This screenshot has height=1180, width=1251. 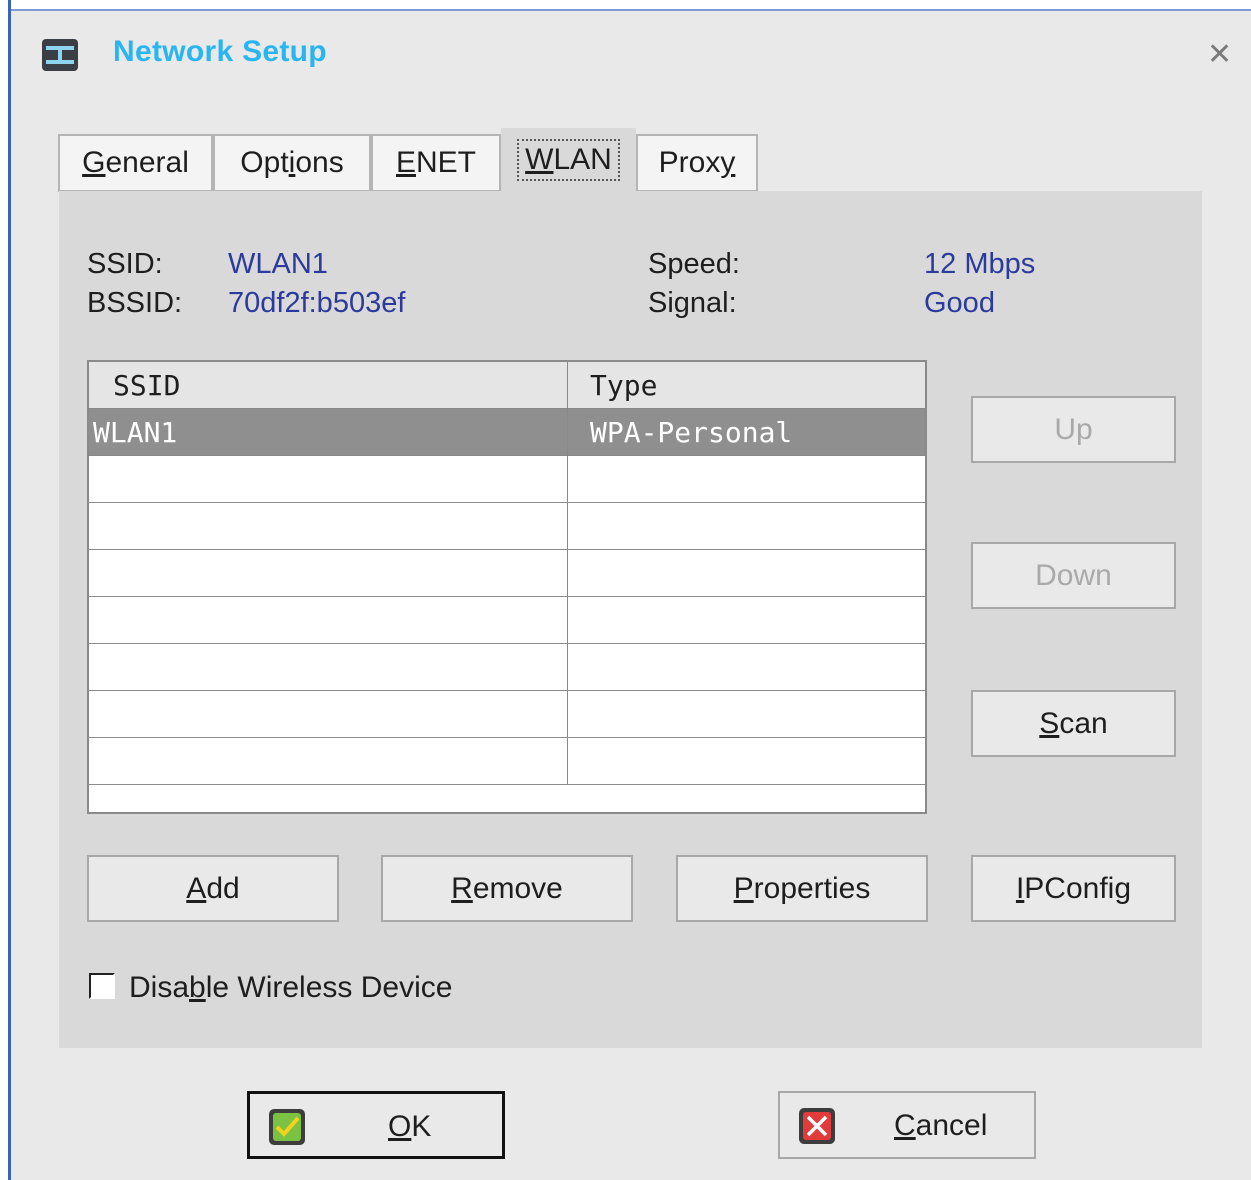 I want to click on up-button: Up, so click(x=1073, y=429).